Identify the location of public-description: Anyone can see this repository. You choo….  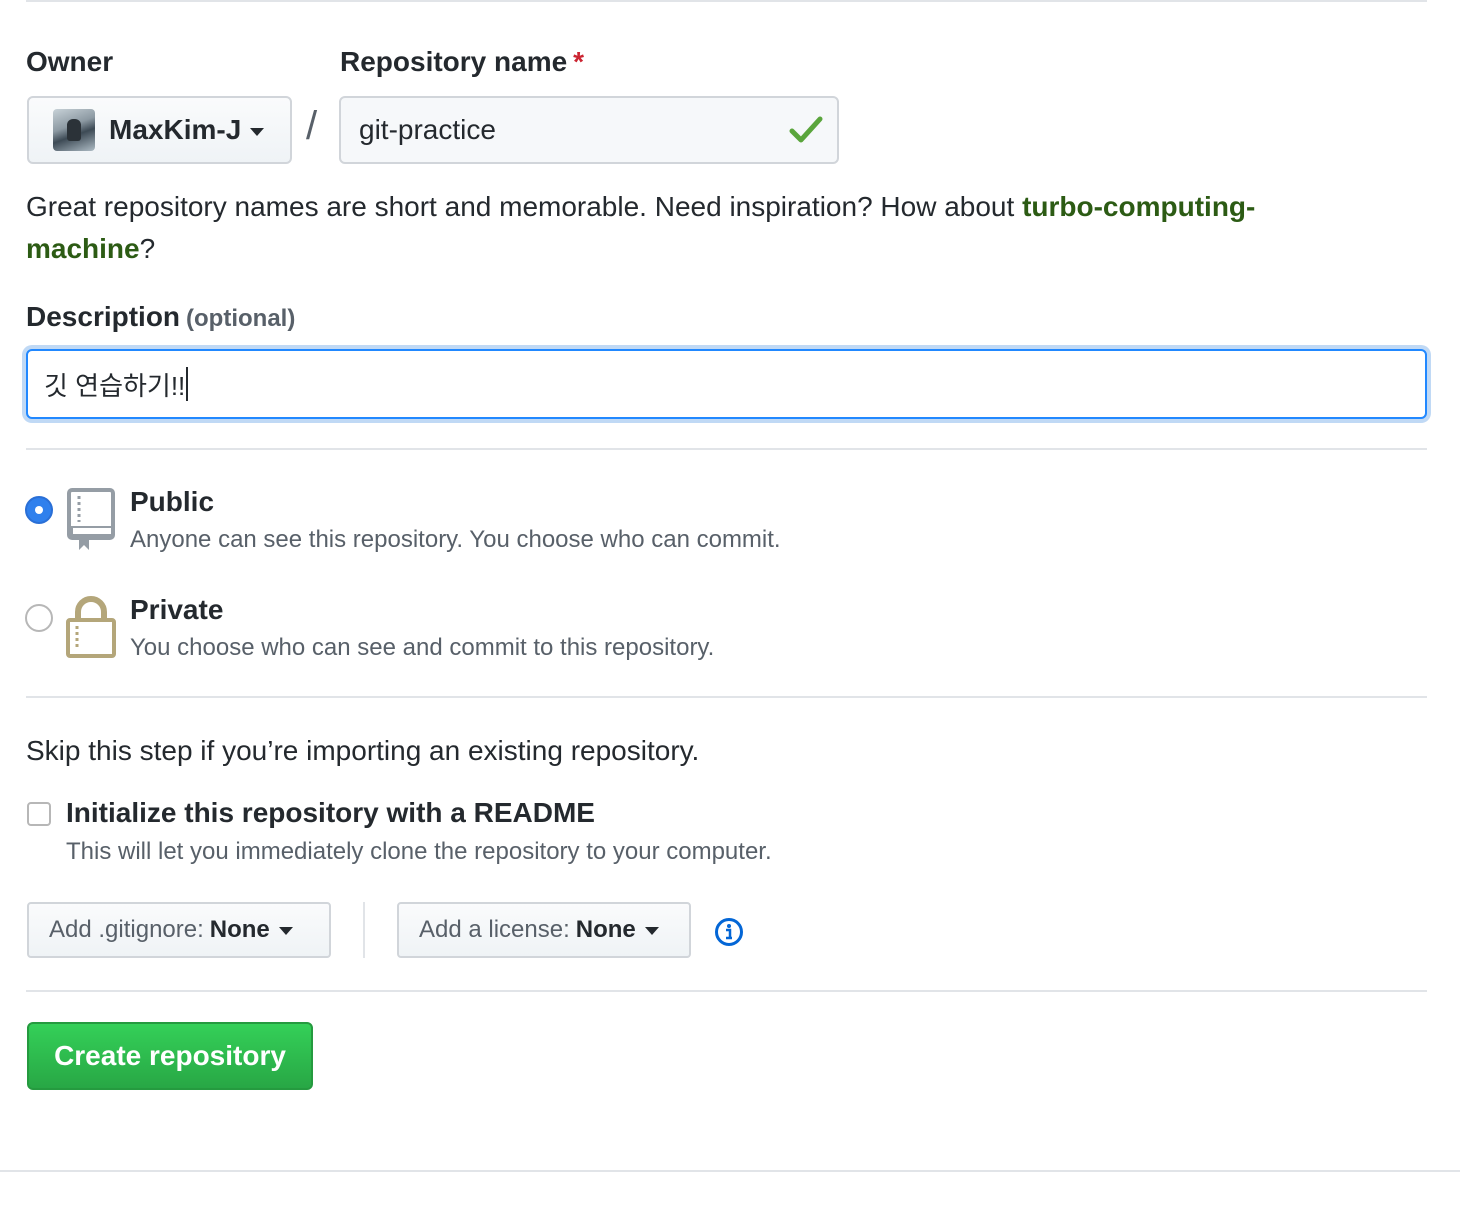
(455, 539).